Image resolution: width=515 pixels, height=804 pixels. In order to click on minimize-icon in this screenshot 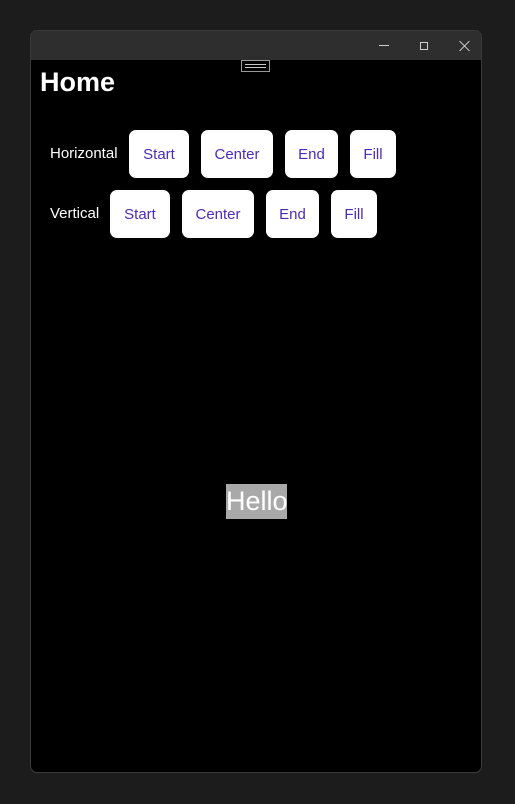, I will do `click(384, 45)`.